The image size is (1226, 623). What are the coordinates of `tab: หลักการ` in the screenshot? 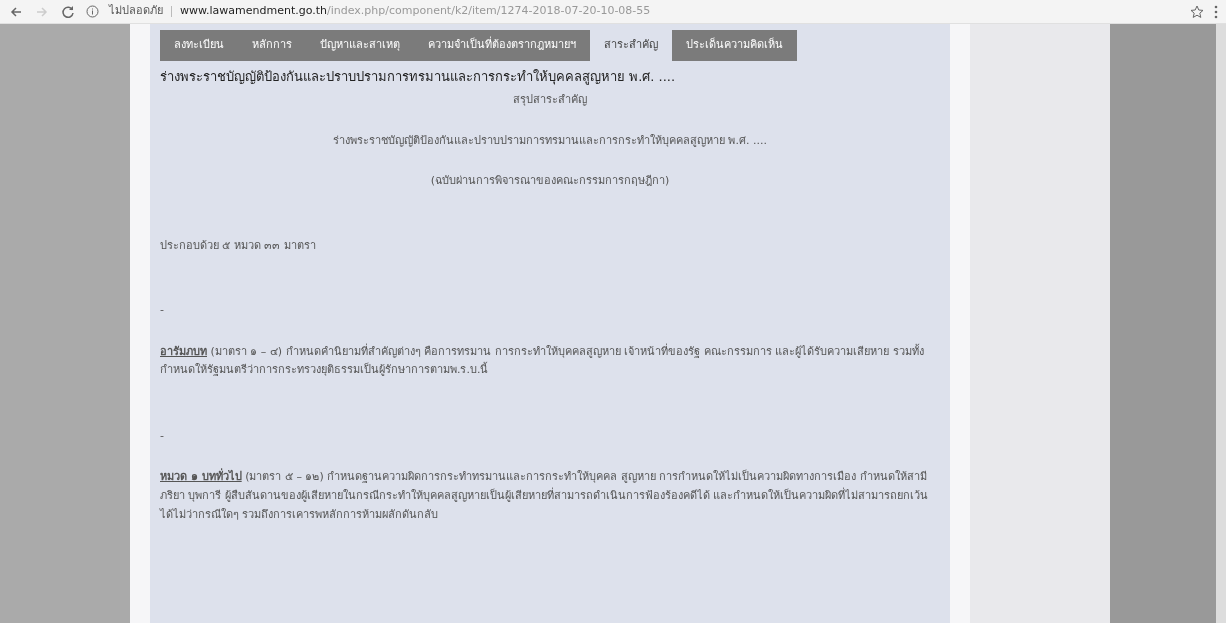 It's located at (272, 45).